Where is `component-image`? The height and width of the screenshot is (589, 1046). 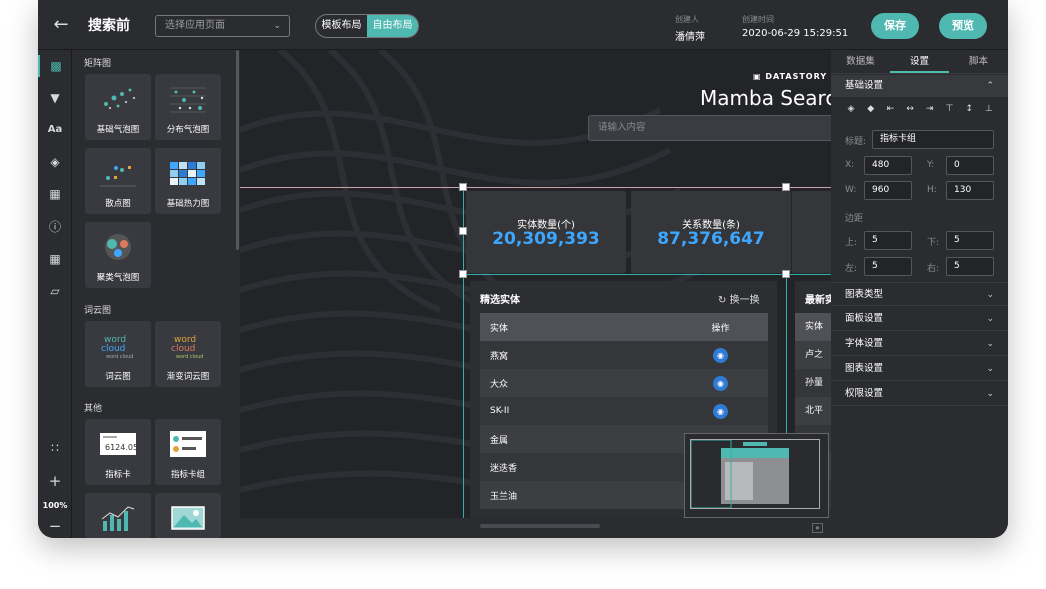
component-image is located at coordinates (188, 515).